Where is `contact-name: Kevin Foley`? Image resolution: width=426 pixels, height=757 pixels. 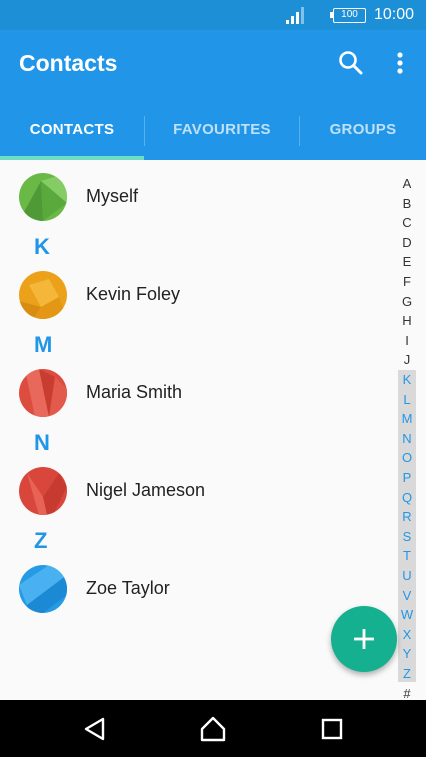
contact-name: Kevin Foley is located at coordinates (133, 294).